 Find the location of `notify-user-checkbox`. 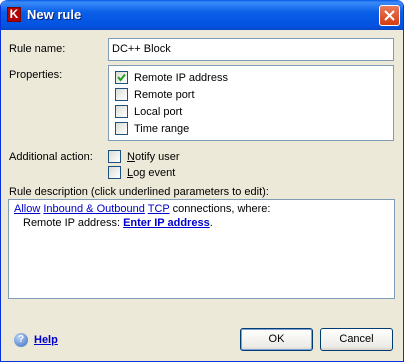

notify-user-checkbox is located at coordinates (114, 156).